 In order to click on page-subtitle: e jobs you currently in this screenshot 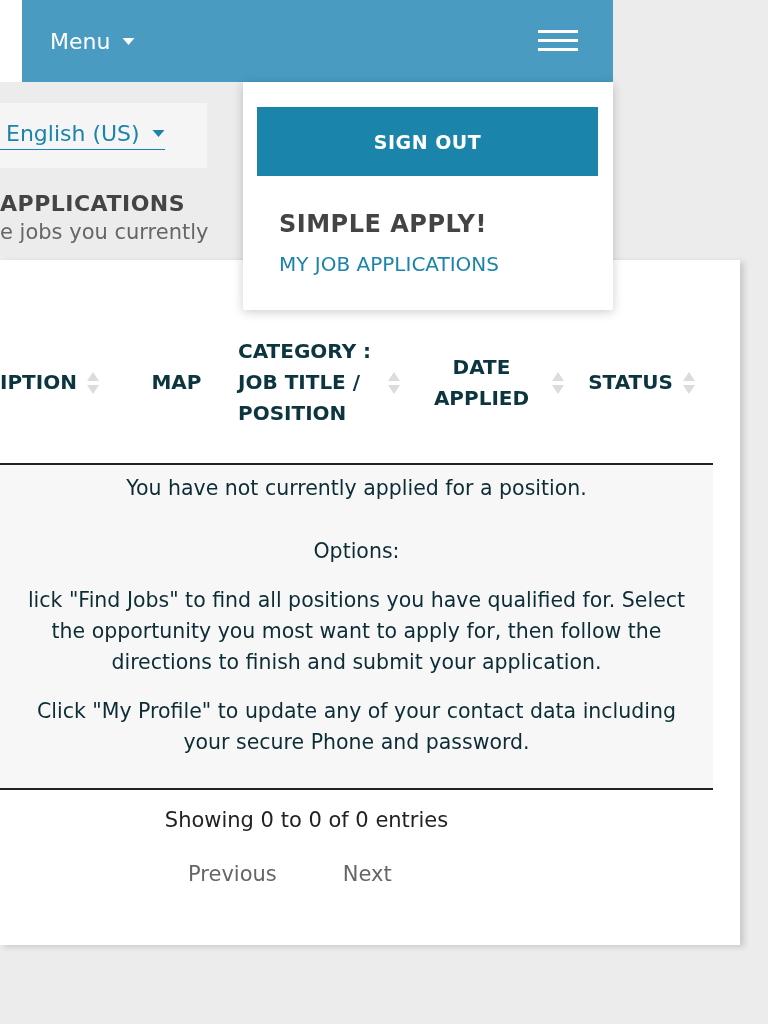, I will do `click(104, 232)`.